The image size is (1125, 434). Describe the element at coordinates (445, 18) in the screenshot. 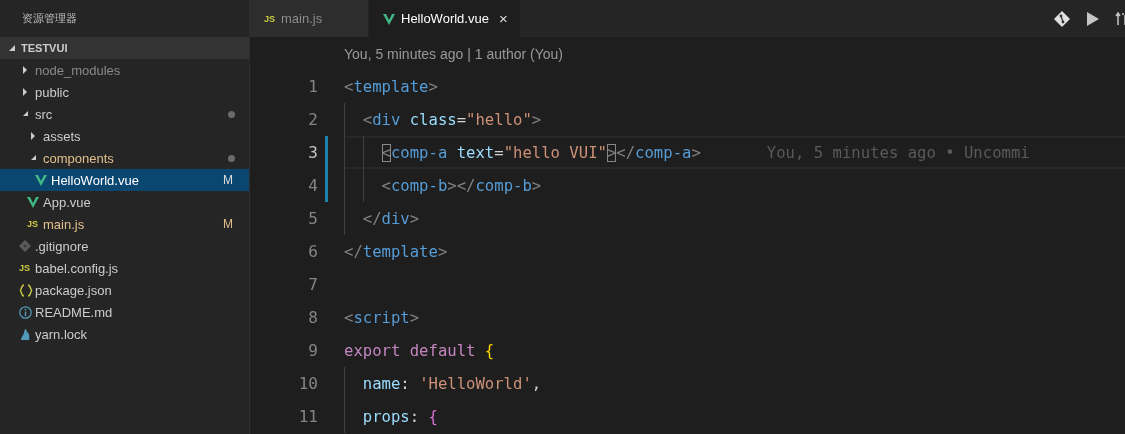

I see `editor-tab: HelloWorld.vue ×` at that location.